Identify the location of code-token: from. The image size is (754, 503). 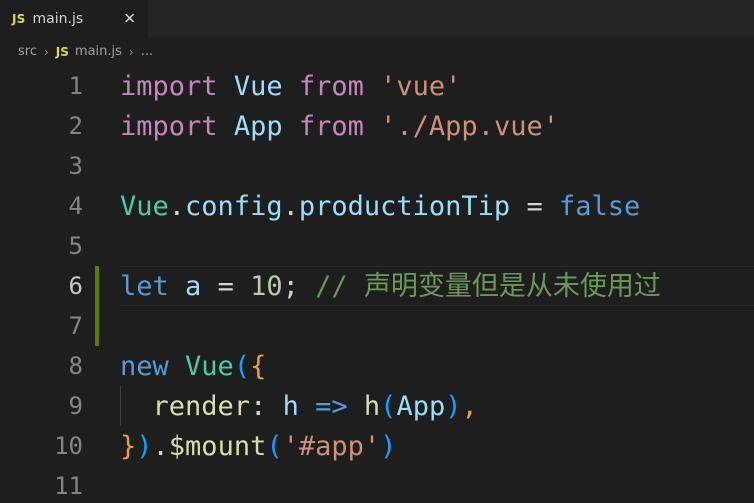
(331, 86).